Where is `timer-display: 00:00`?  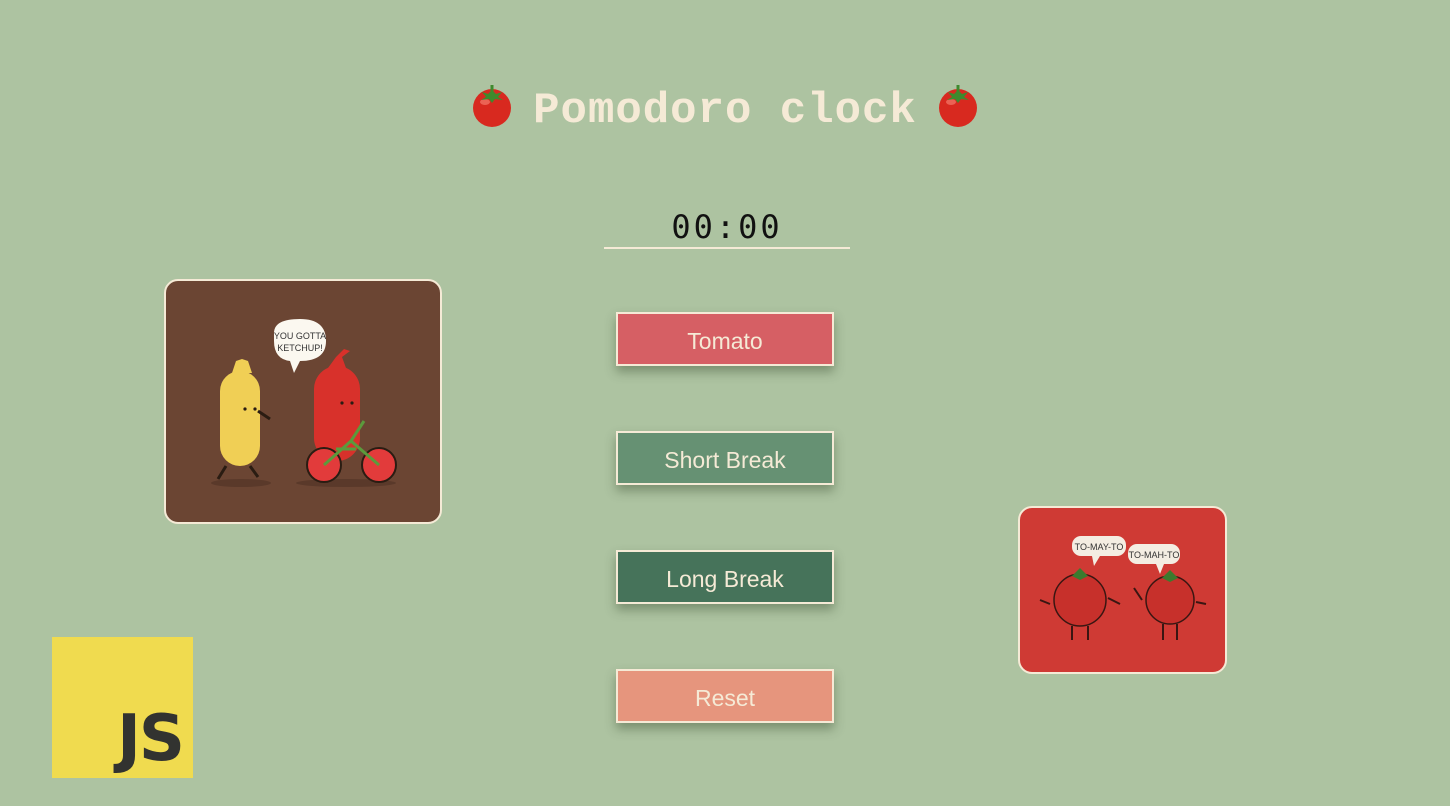
timer-display: 00:00 is located at coordinates (727, 227).